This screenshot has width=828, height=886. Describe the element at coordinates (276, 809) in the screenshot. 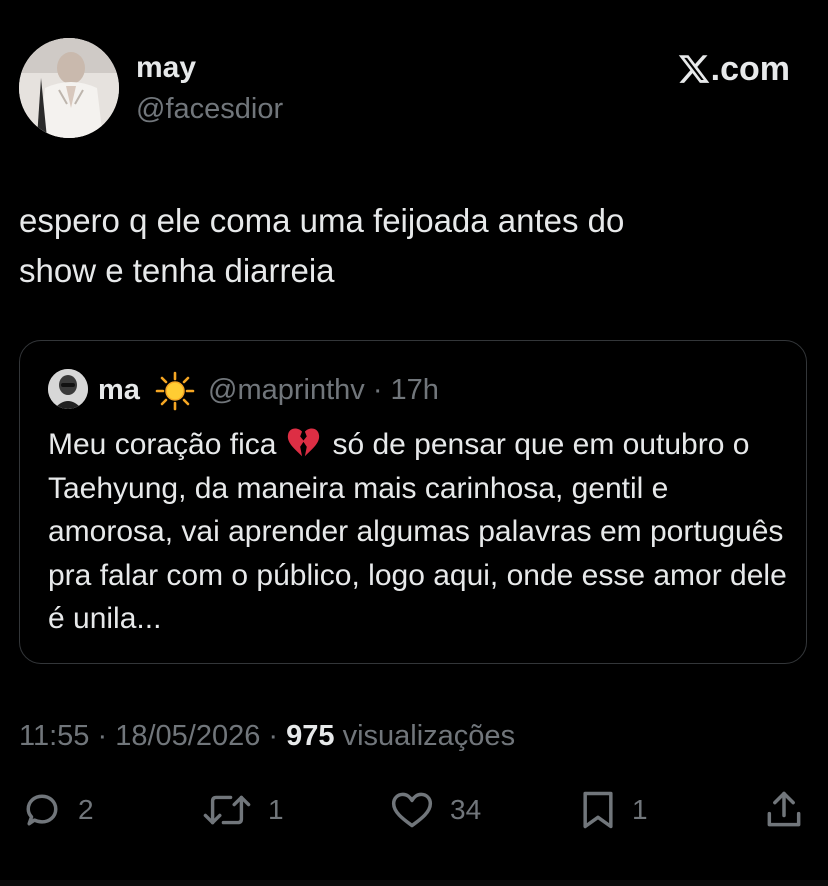

I see `repost-count: 1` at that location.